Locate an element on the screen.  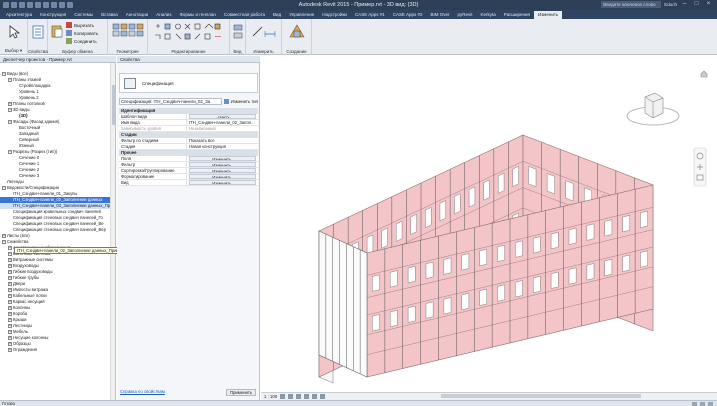
create-tools-icon is located at coordinates (297, 31).